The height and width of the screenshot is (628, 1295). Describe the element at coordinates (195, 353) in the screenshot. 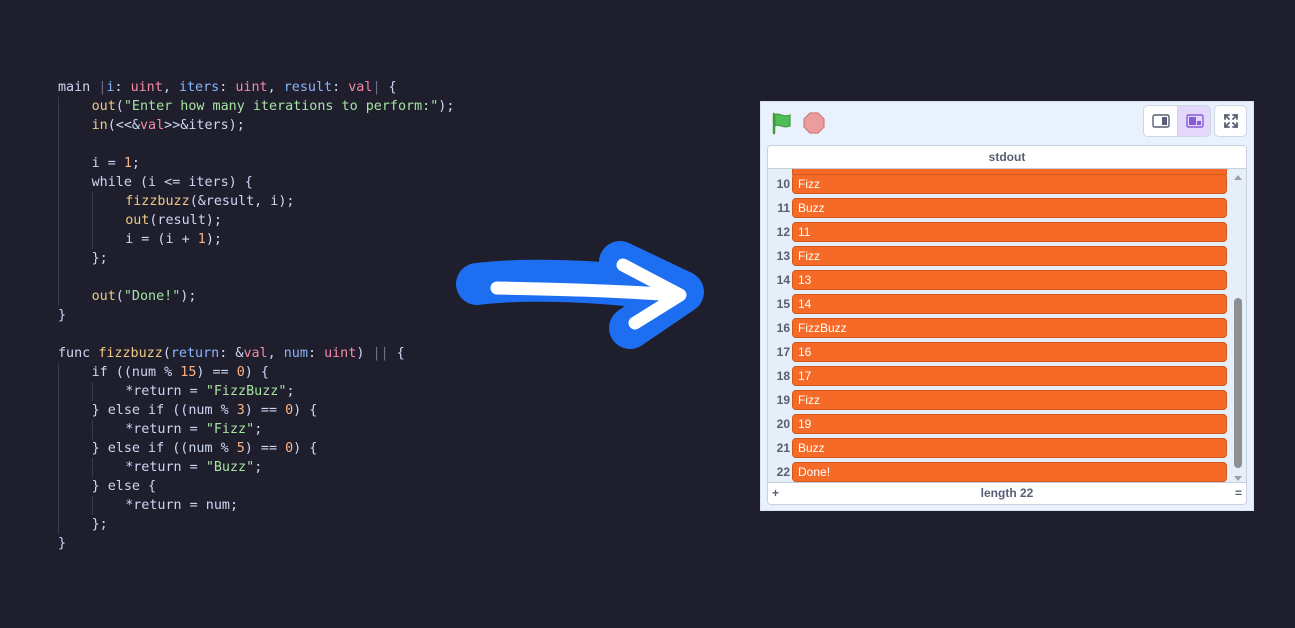

I see `code-token: return` at that location.